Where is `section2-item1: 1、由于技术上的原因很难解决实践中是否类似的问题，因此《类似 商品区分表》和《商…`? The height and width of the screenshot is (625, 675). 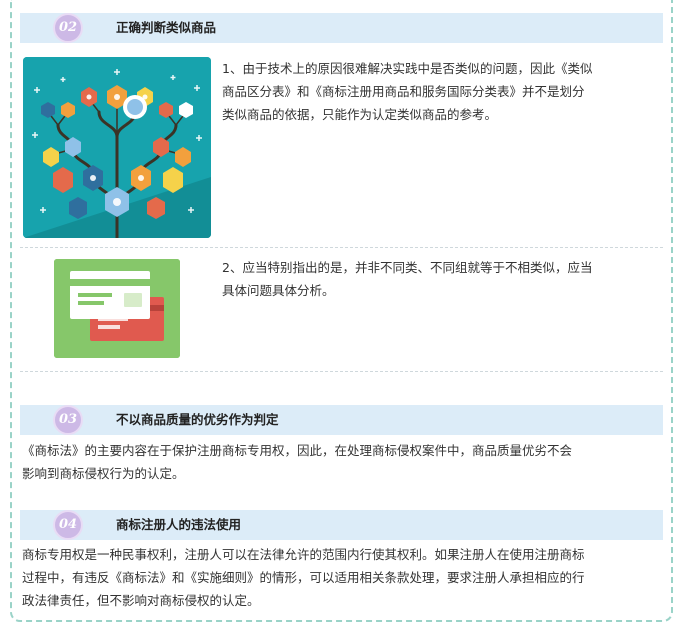 section2-item1: 1、由于技术上的原因很难解决实践中是否类似的问题，因此《类似 商品区分表》和《商… is located at coordinates (407, 91).